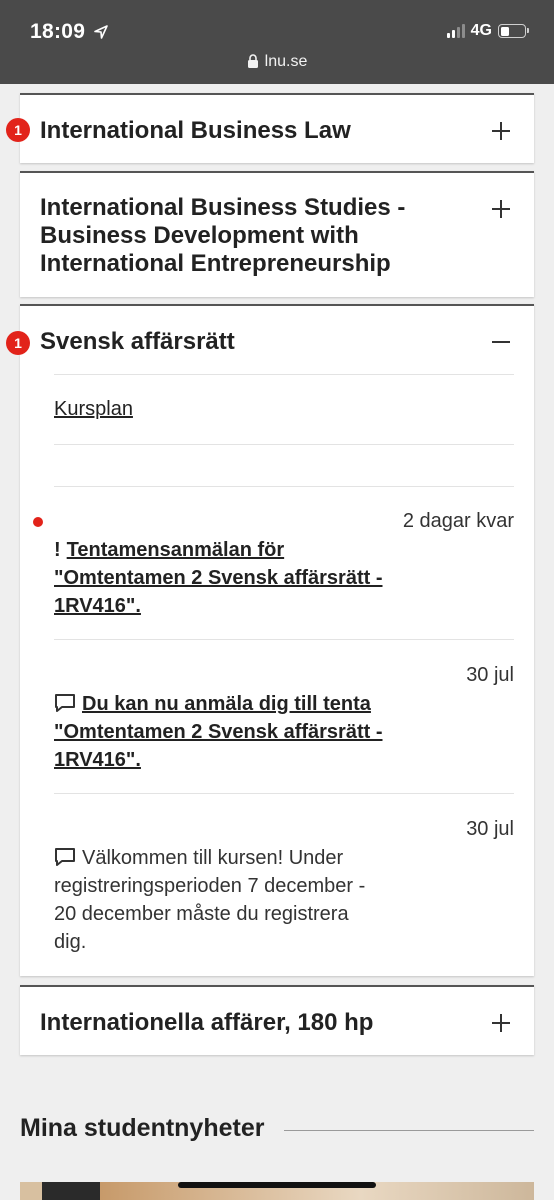  What do you see at coordinates (201, 914) in the screenshot?
I see `notice-text-line: 20 december måste du registrera` at bounding box center [201, 914].